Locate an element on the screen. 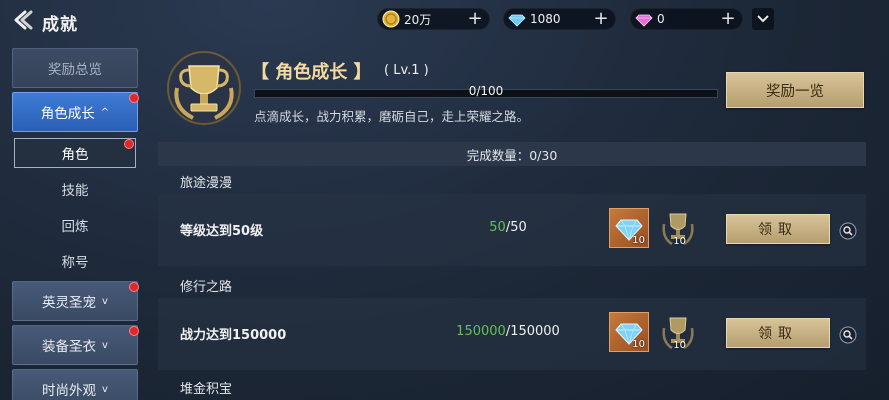 The width and height of the screenshot is (889, 400). sidebar-subitem-label: 技能 is located at coordinates (75, 191).